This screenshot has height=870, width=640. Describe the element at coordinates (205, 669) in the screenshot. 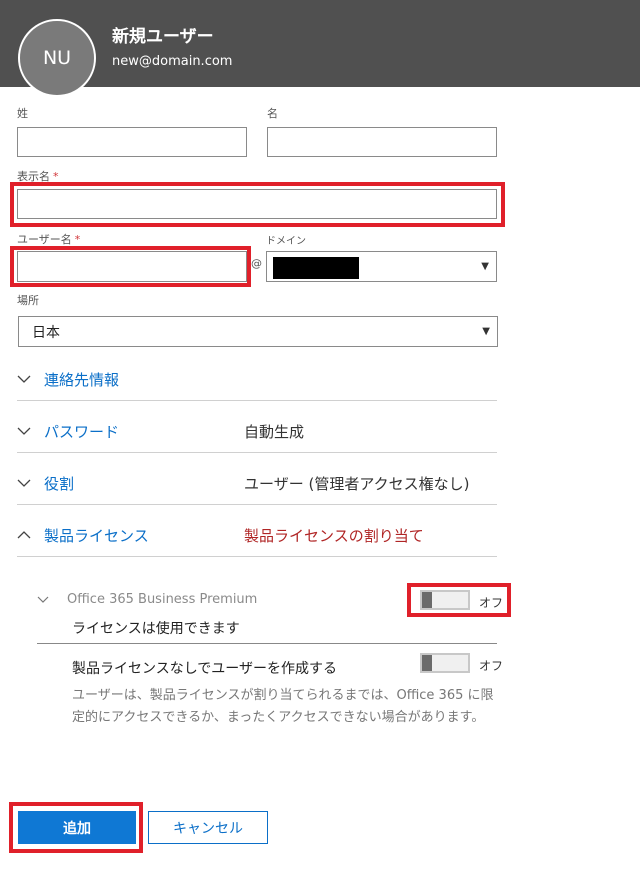

I see `no-license-title: 製品ライセンスなしでユーザーを作成する` at that location.